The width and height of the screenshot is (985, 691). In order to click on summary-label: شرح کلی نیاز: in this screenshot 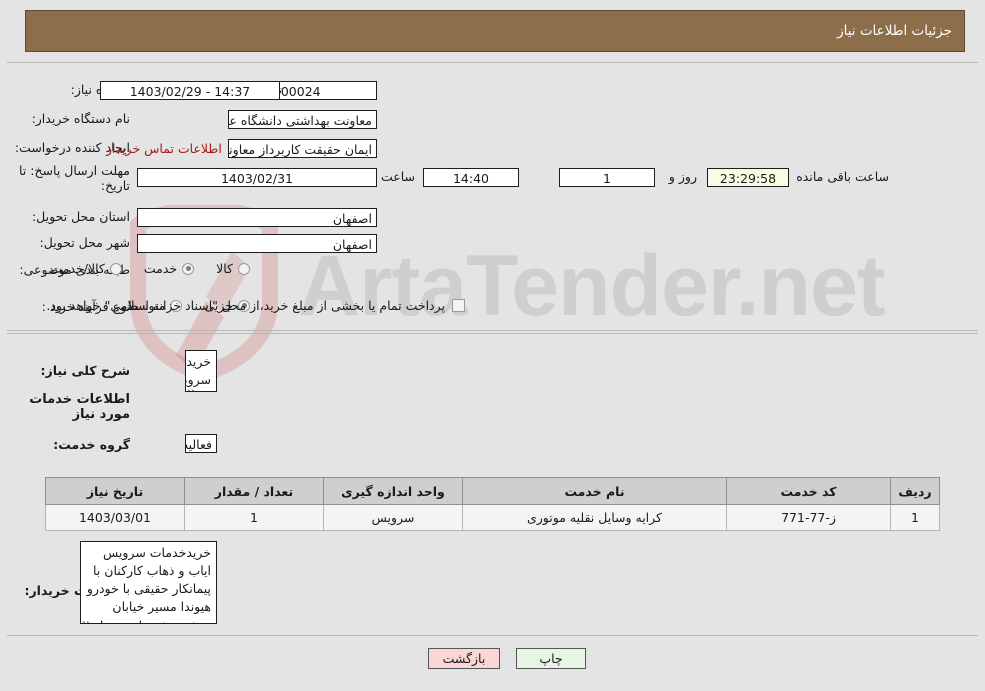, I will do `click(85, 370)`.